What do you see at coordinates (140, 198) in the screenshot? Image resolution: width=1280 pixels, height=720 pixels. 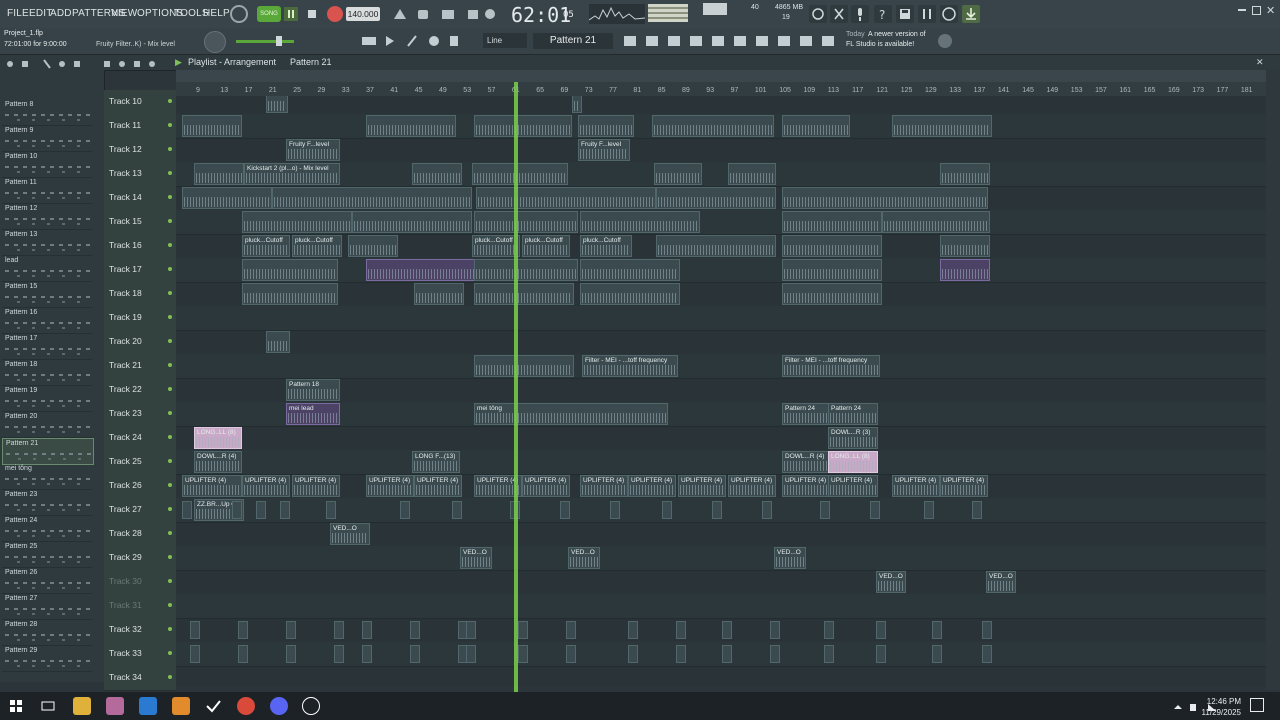 I see `track-header: Track 14` at bounding box center [140, 198].